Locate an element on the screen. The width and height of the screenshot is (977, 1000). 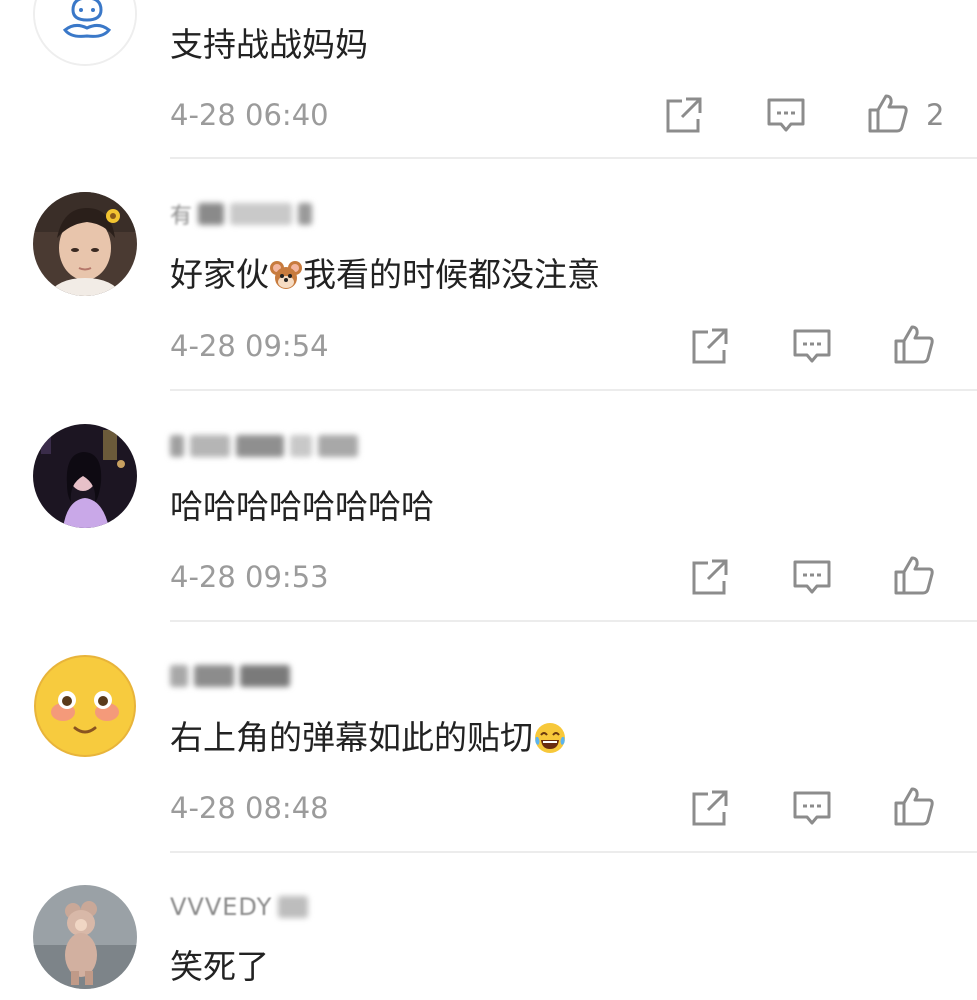
username: 有 is located at coordinates (241, 214).